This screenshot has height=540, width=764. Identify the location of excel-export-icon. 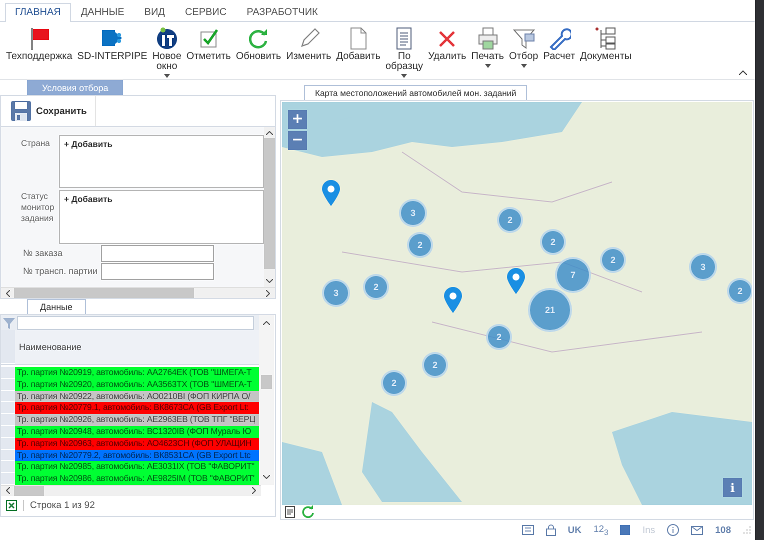
(11, 506).